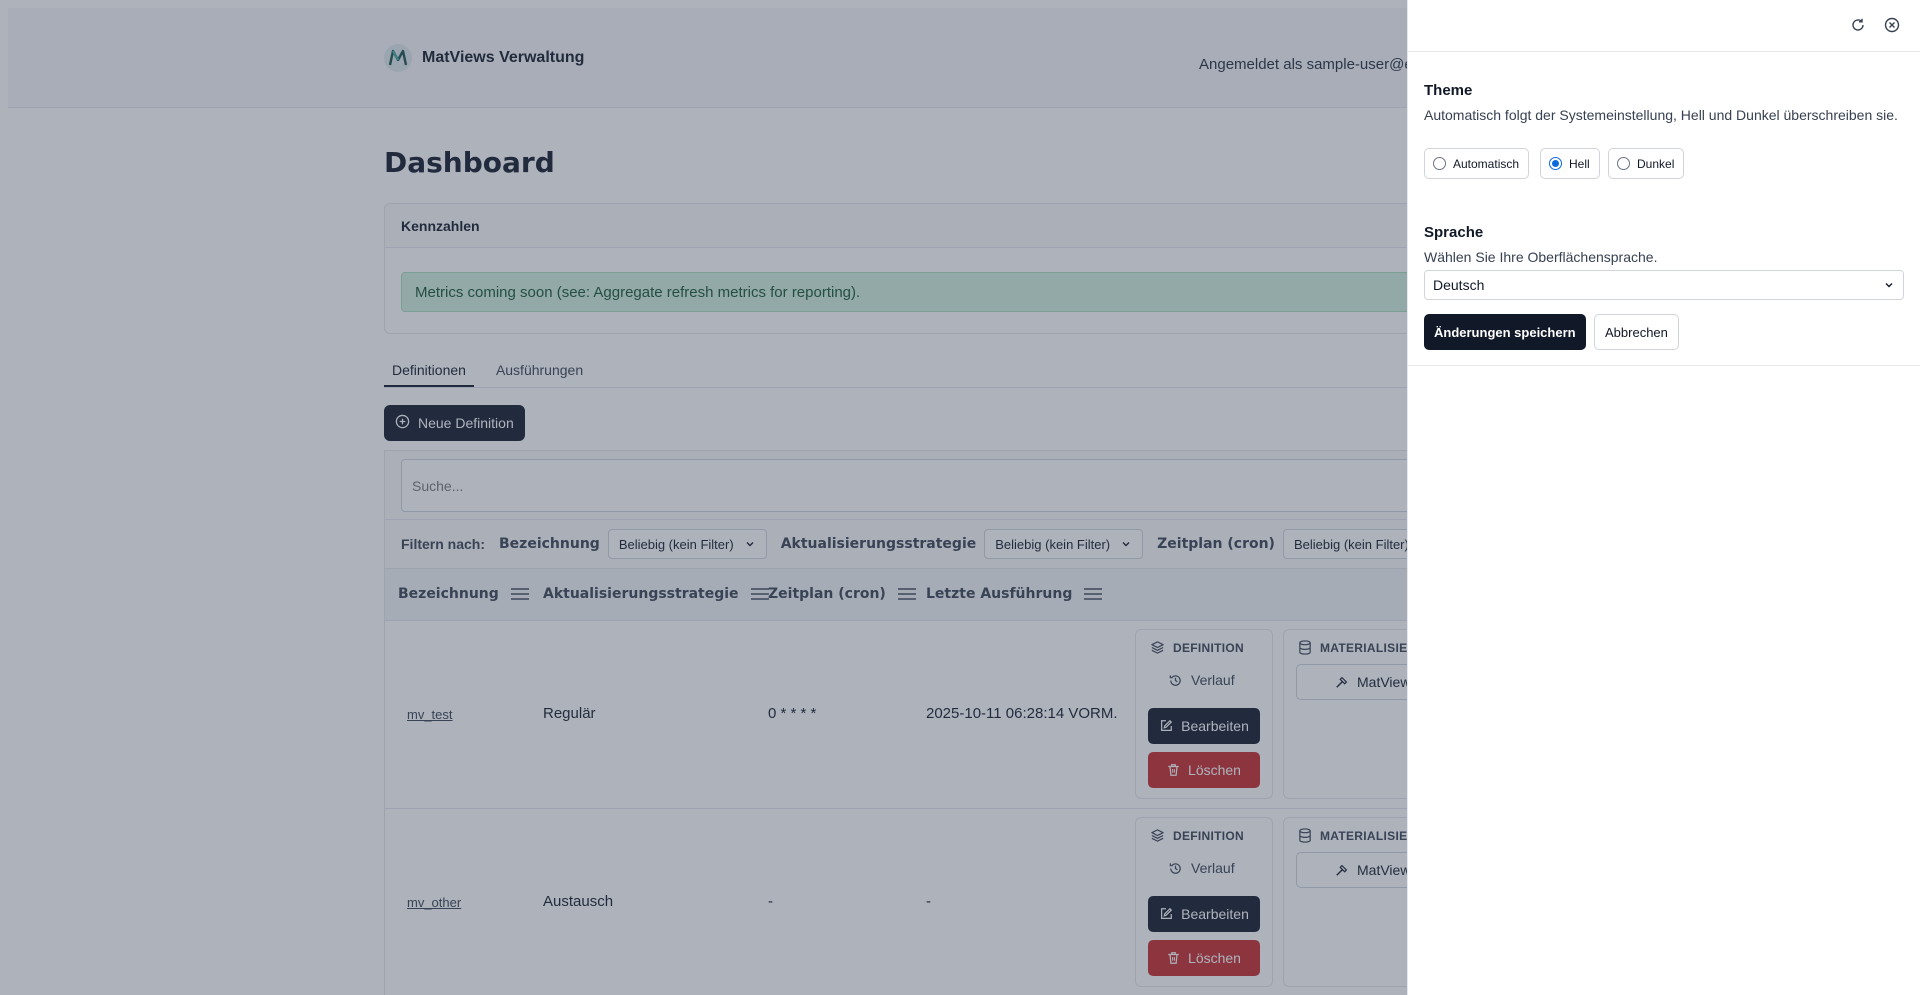 The image size is (1920, 995). I want to click on language-select-value: Deutsch, so click(1459, 285).